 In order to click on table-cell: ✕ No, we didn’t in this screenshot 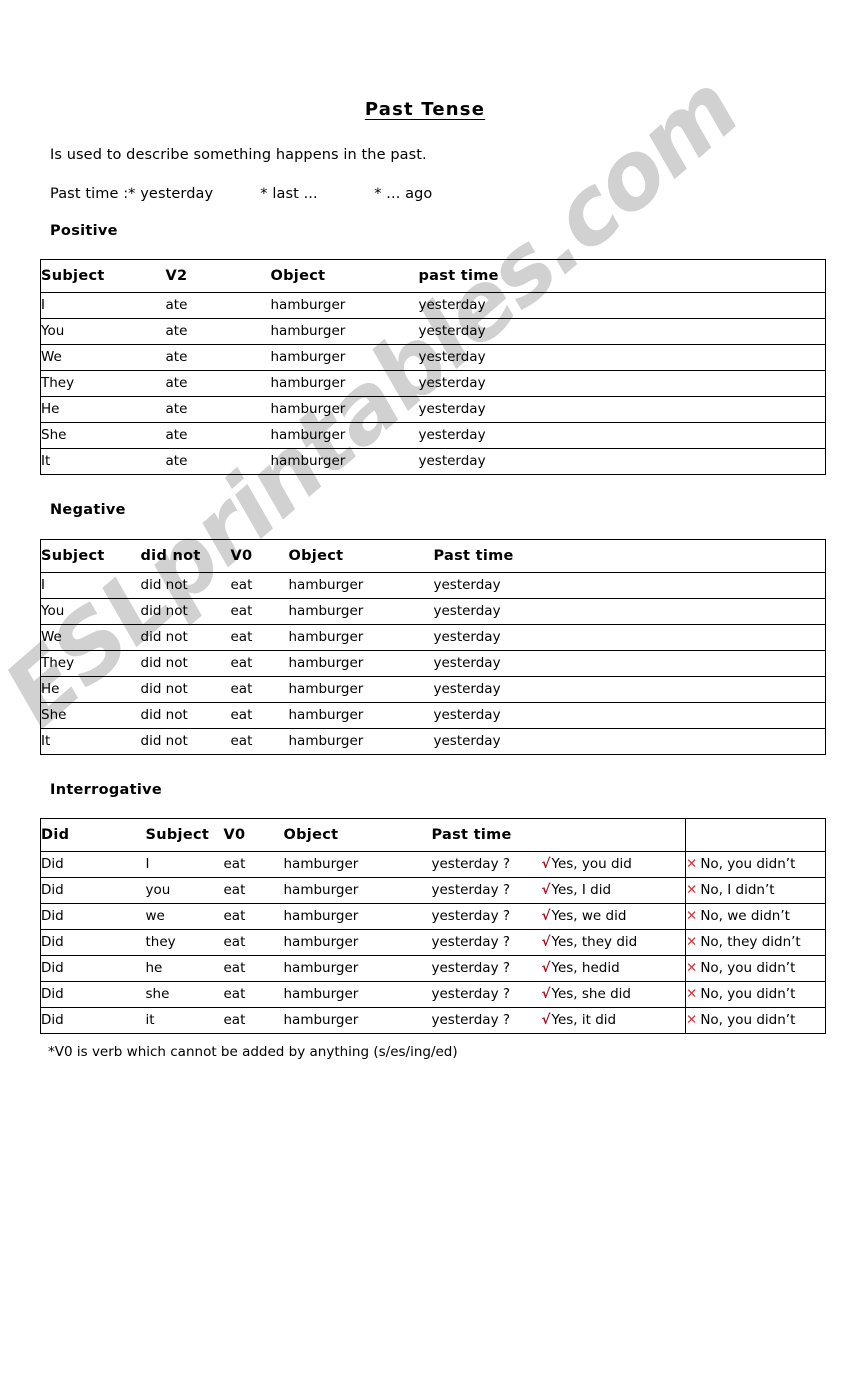, I will do `click(755, 916)`.